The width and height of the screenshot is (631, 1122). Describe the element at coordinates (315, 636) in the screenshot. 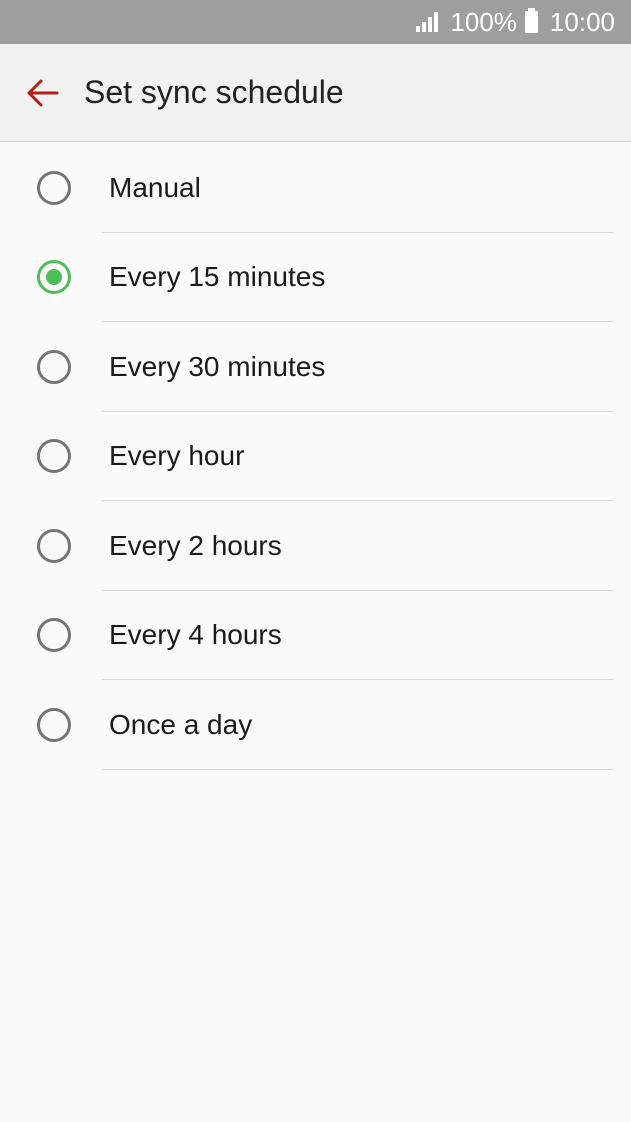

I see `option-every-4-hours: Every 4 hours` at that location.